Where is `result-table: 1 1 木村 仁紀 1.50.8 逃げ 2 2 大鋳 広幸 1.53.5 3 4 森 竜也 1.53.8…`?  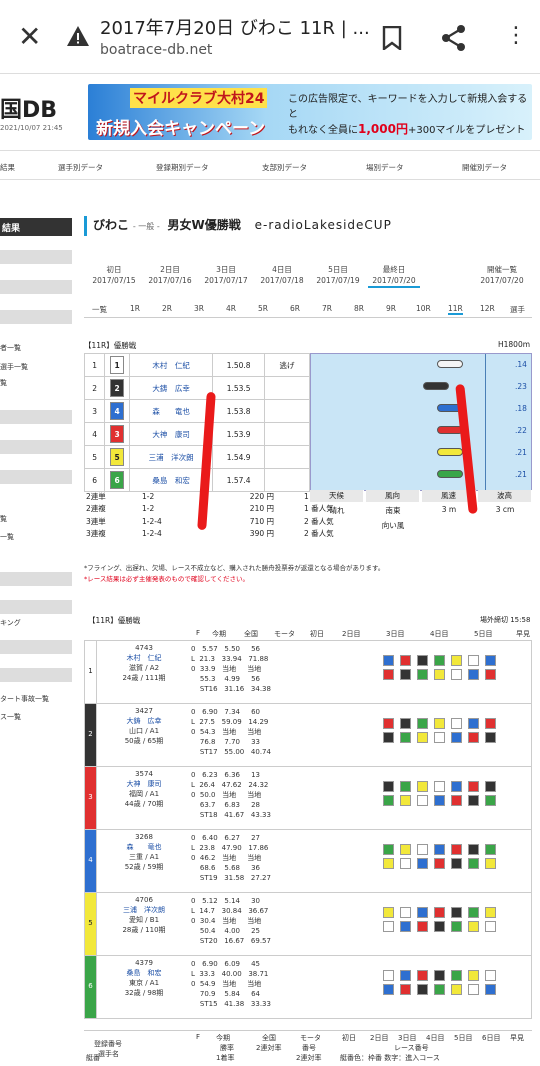
result-table: 1 1 木村 仁紀 1.50.8 逃げ 2 2 大鋳 広幸 1.53.5 3 4 森 竜也 1.53.8… is located at coordinates (196, 422).